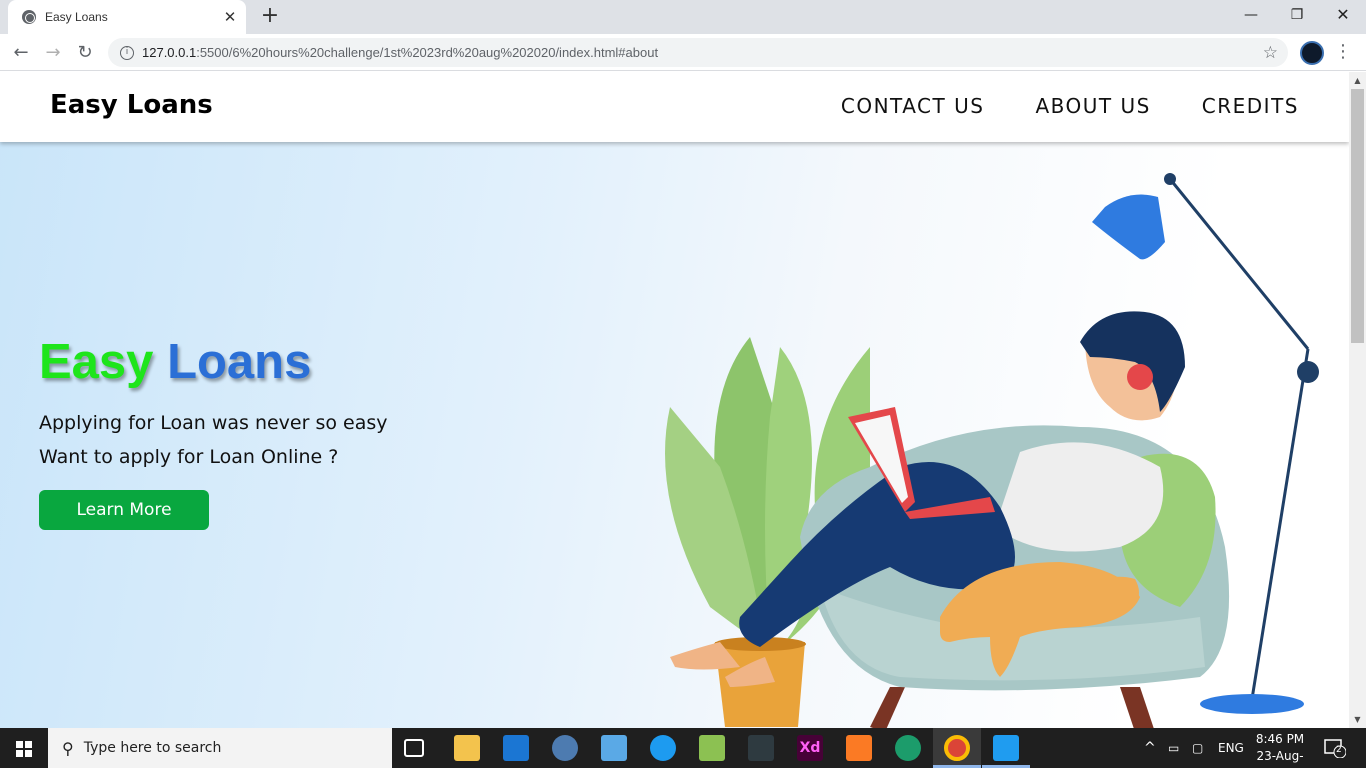 The image size is (1366, 782). Describe the element at coordinates (1357, 400) in the screenshot. I see `page-scrollbar: ▲ ▼` at that location.